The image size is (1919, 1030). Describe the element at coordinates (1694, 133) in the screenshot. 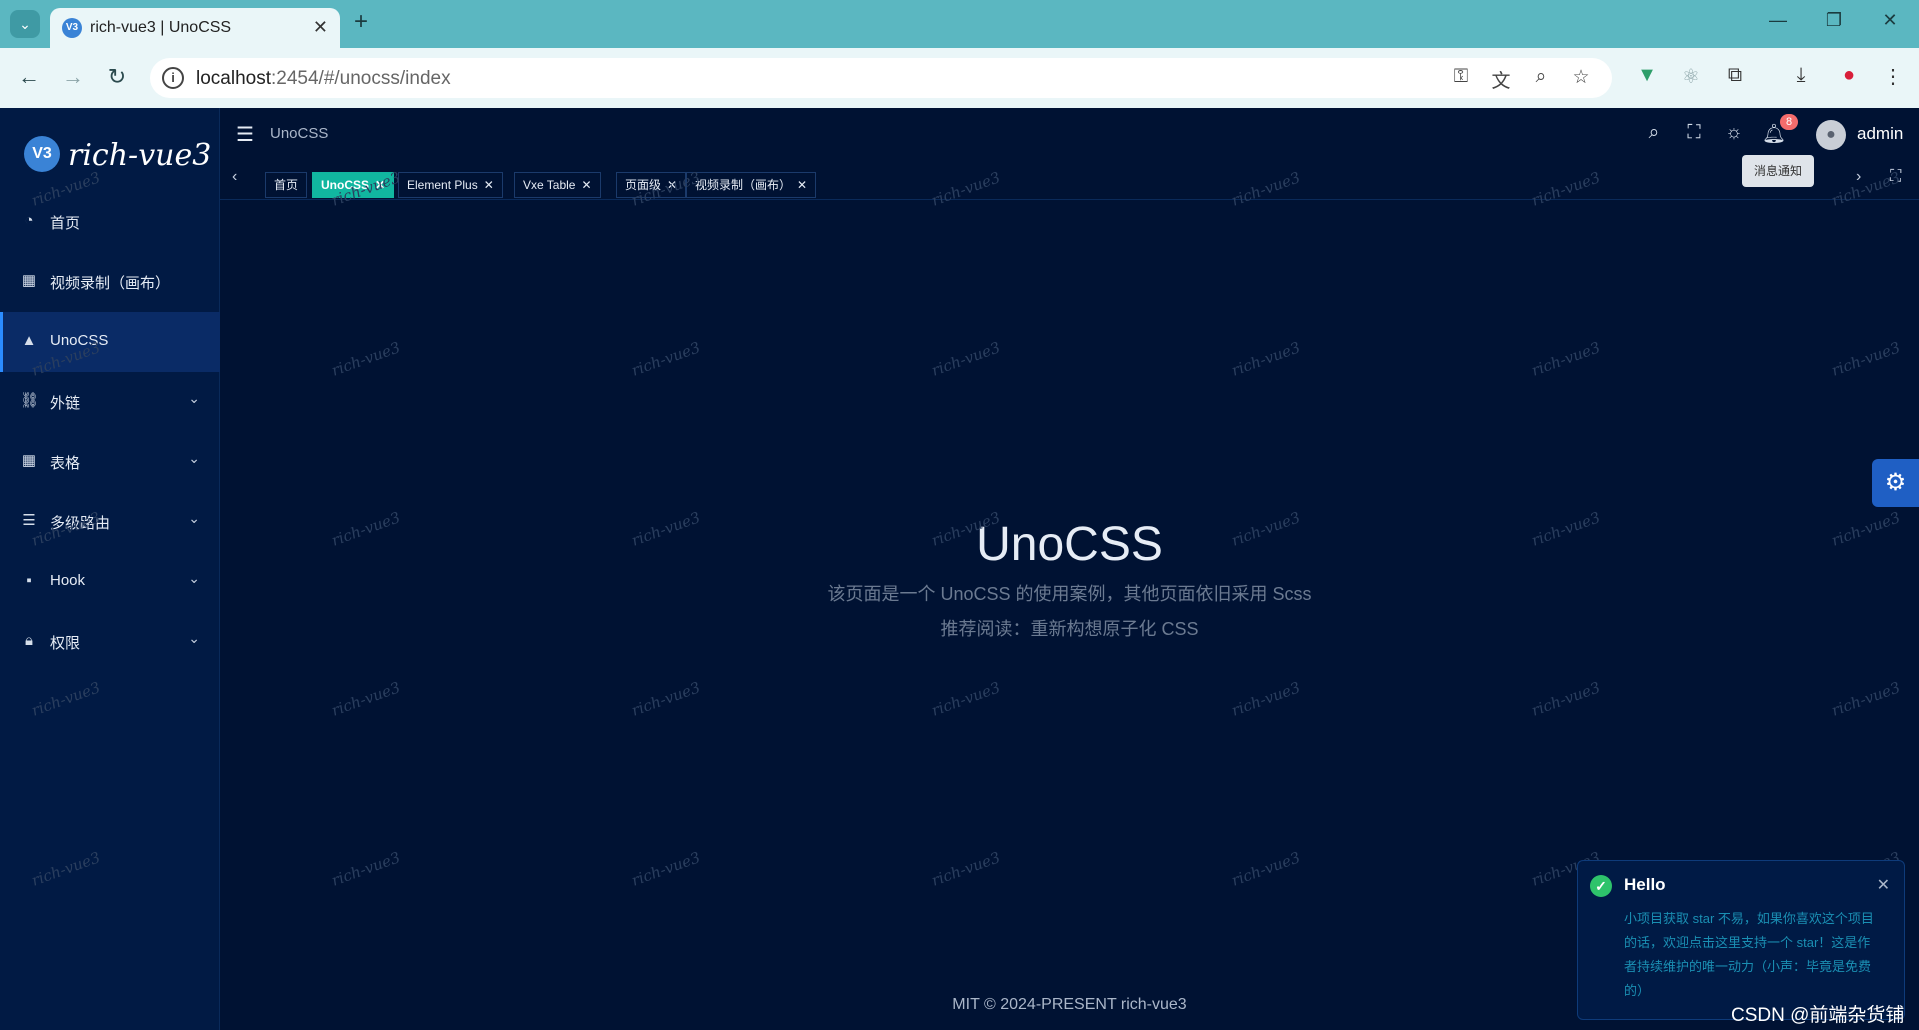

I see `fullscreen-icon: ⛶` at that location.